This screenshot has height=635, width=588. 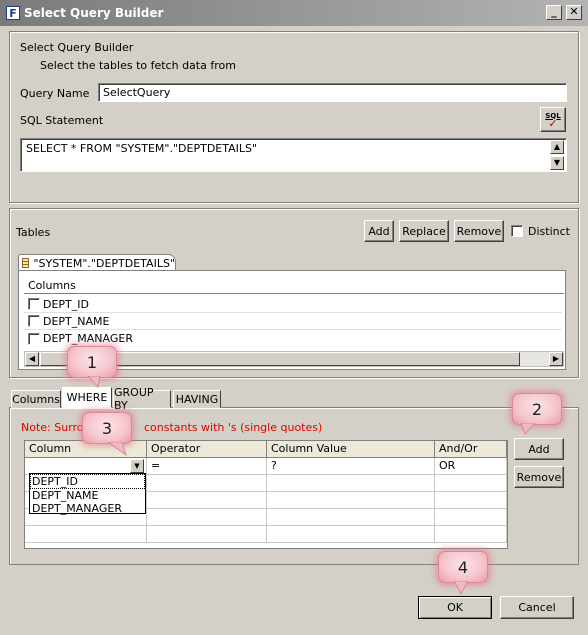 I want to click on table-icon, so click(x=26, y=263).